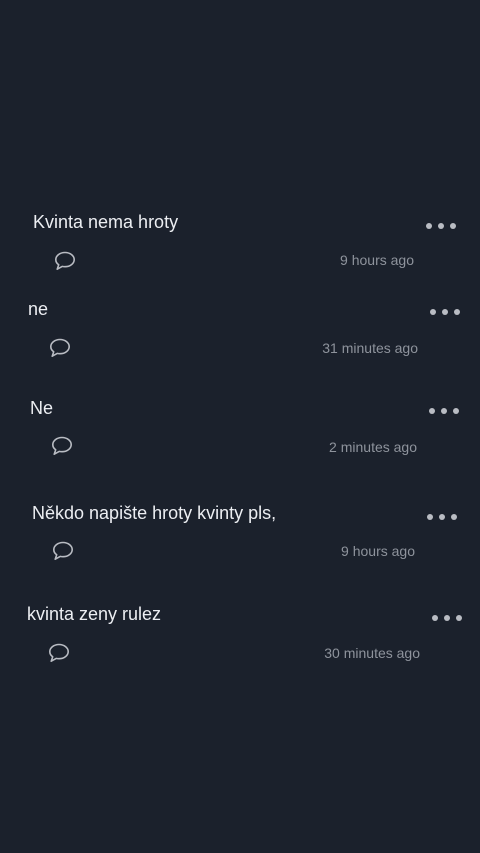  Describe the element at coordinates (38, 309) in the screenshot. I see `post-text: ne` at that location.